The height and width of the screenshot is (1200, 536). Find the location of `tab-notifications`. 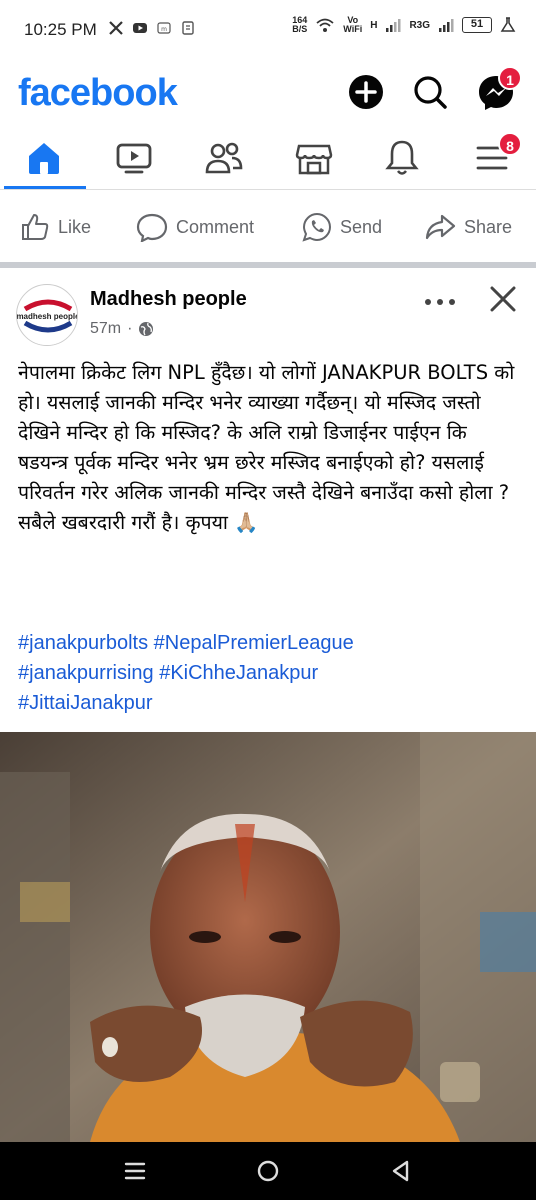

tab-notifications is located at coordinates (402, 158).